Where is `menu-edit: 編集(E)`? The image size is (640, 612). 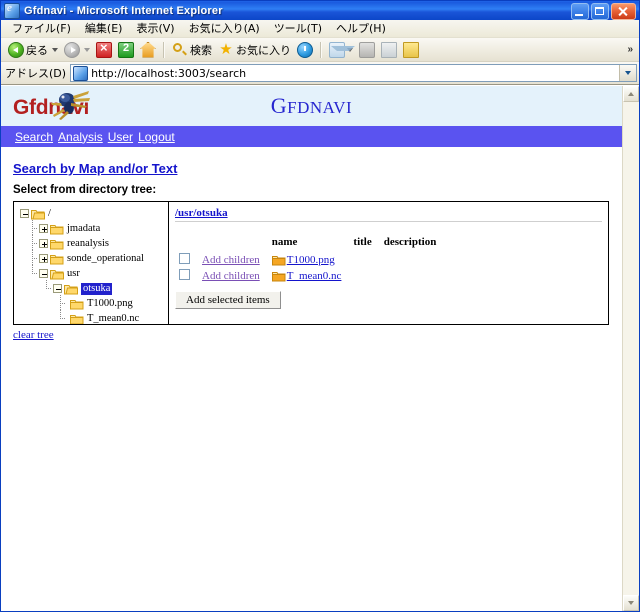 menu-edit: 編集(E) is located at coordinates (104, 28).